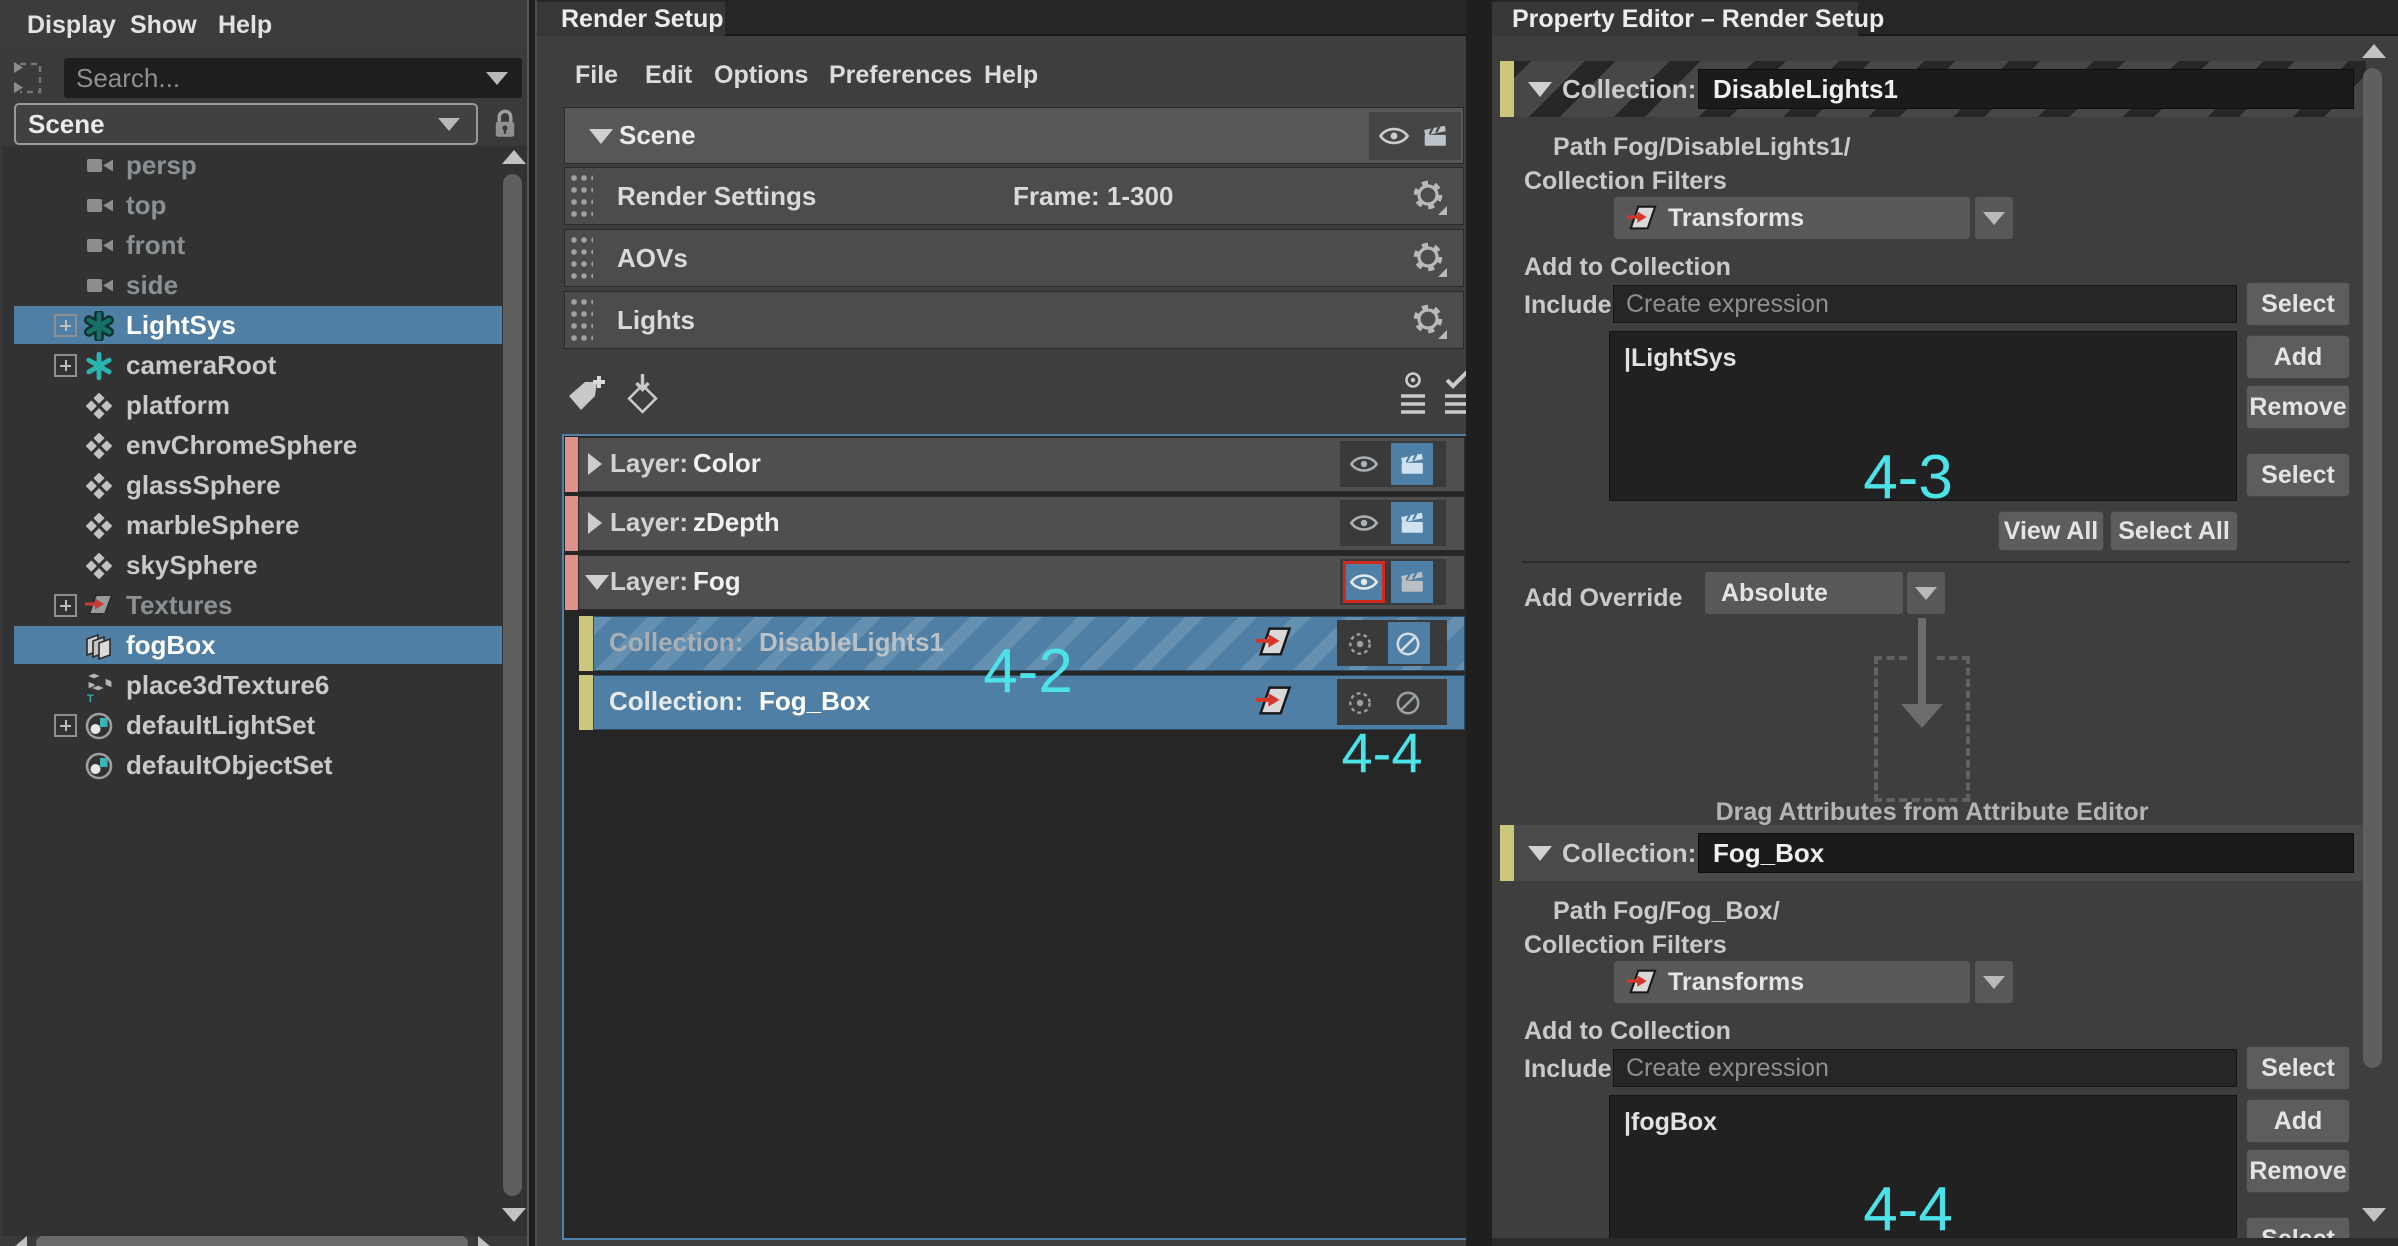  I want to click on hscroll-left-arrow, so click(20, 1241).